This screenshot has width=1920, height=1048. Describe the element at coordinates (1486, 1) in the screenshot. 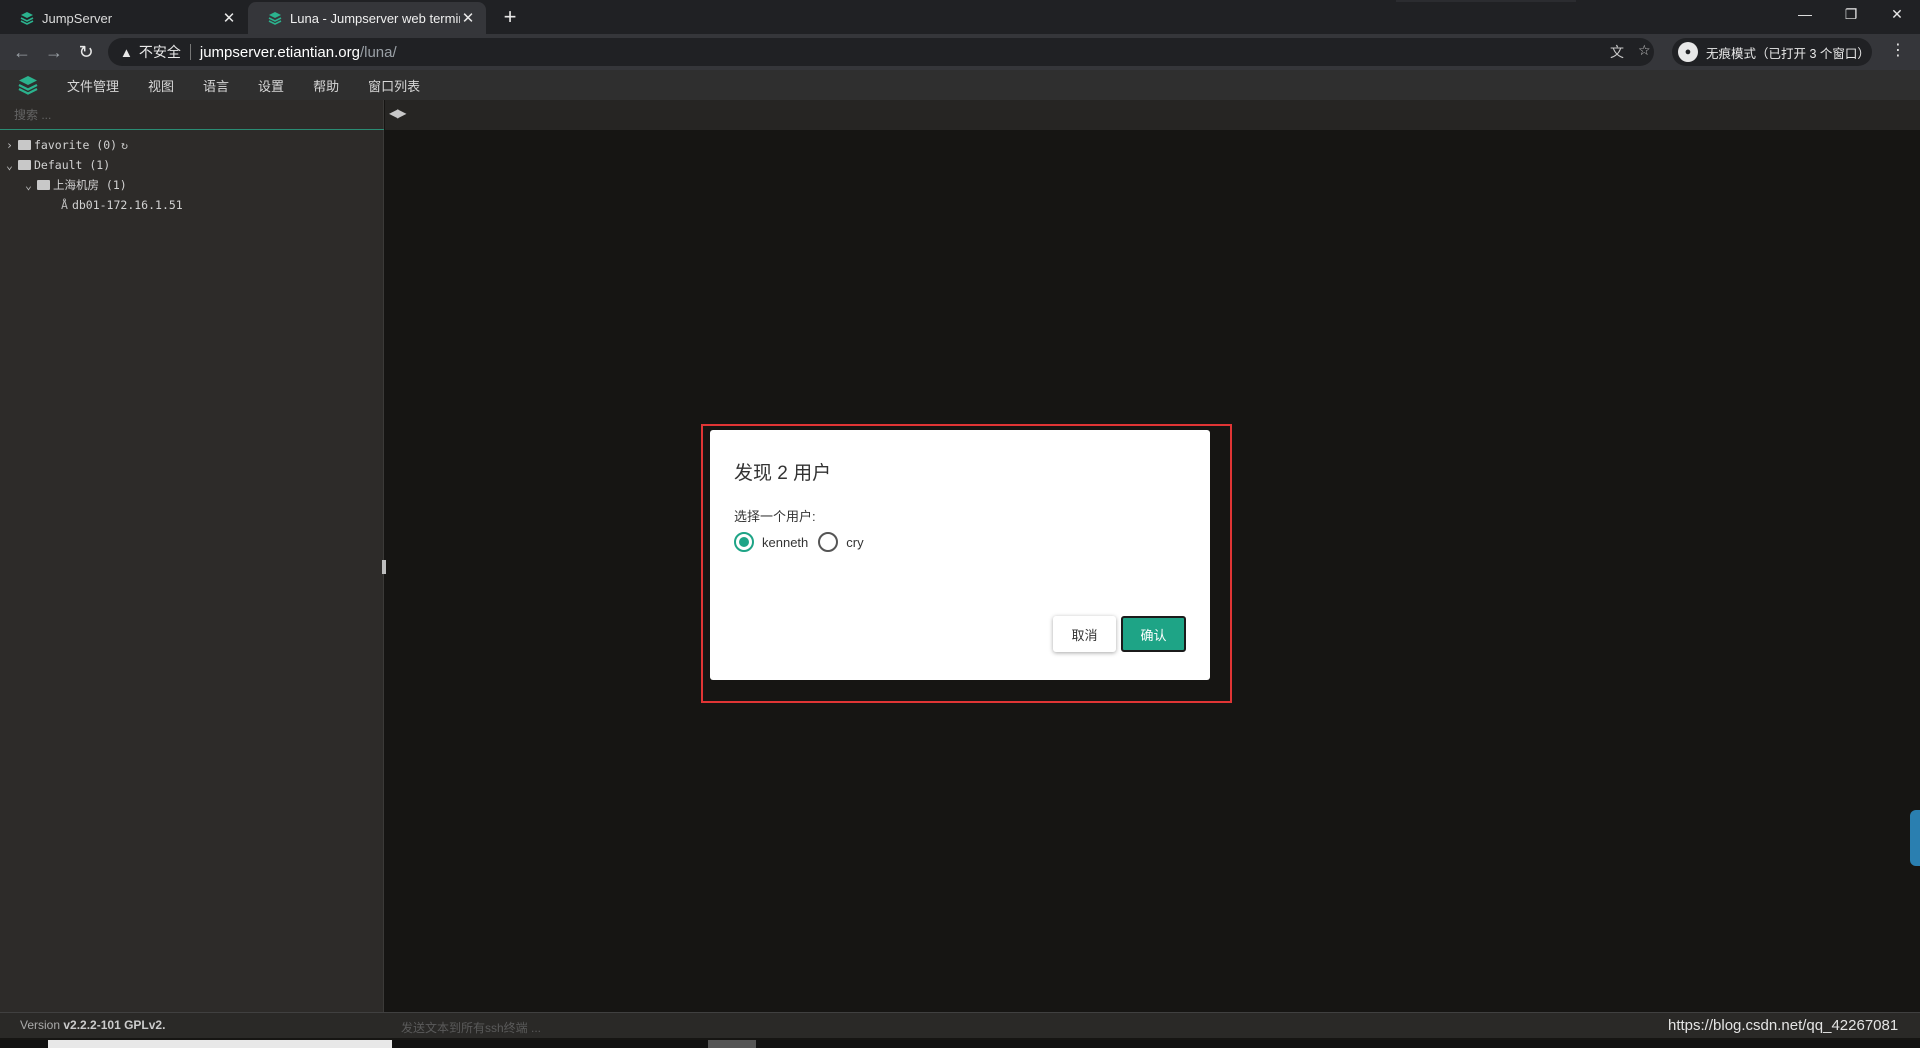

I see `tab-strip-edge` at that location.